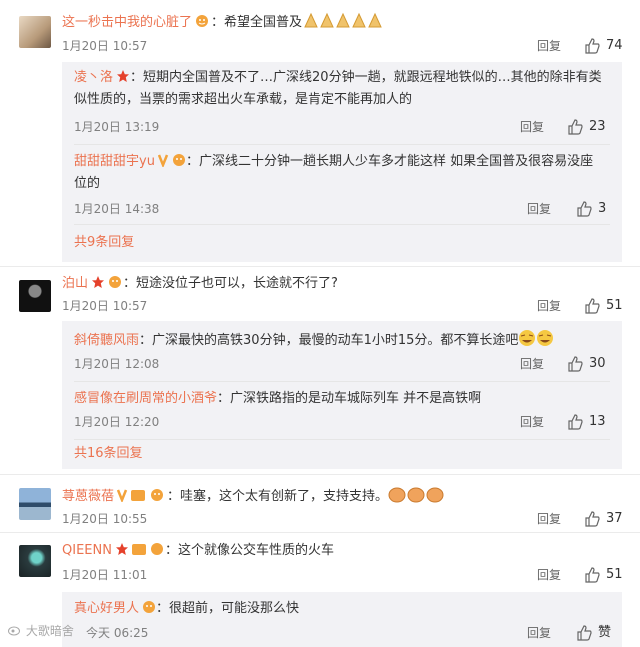 The image size is (640, 647). What do you see at coordinates (605, 632) in the screenshot?
I see `like-count: 赞` at bounding box center [605, 632].